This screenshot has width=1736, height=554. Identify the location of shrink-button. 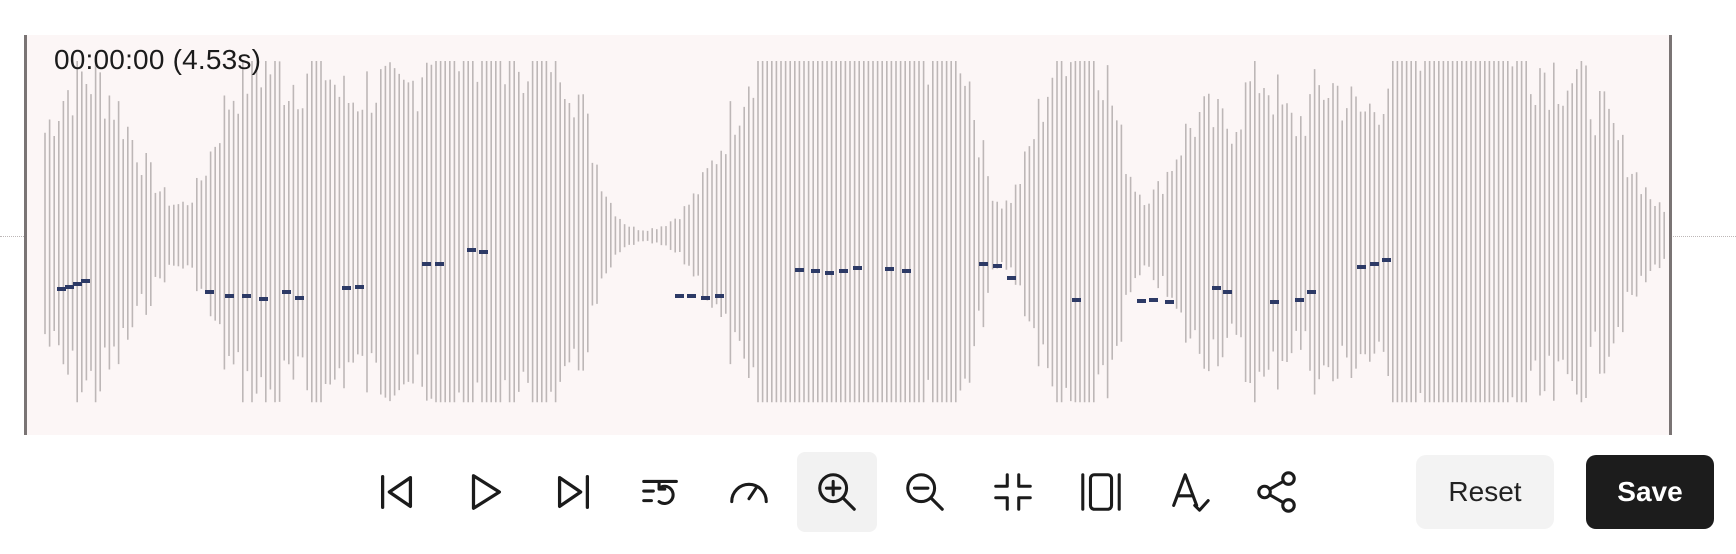
(1013, 492).